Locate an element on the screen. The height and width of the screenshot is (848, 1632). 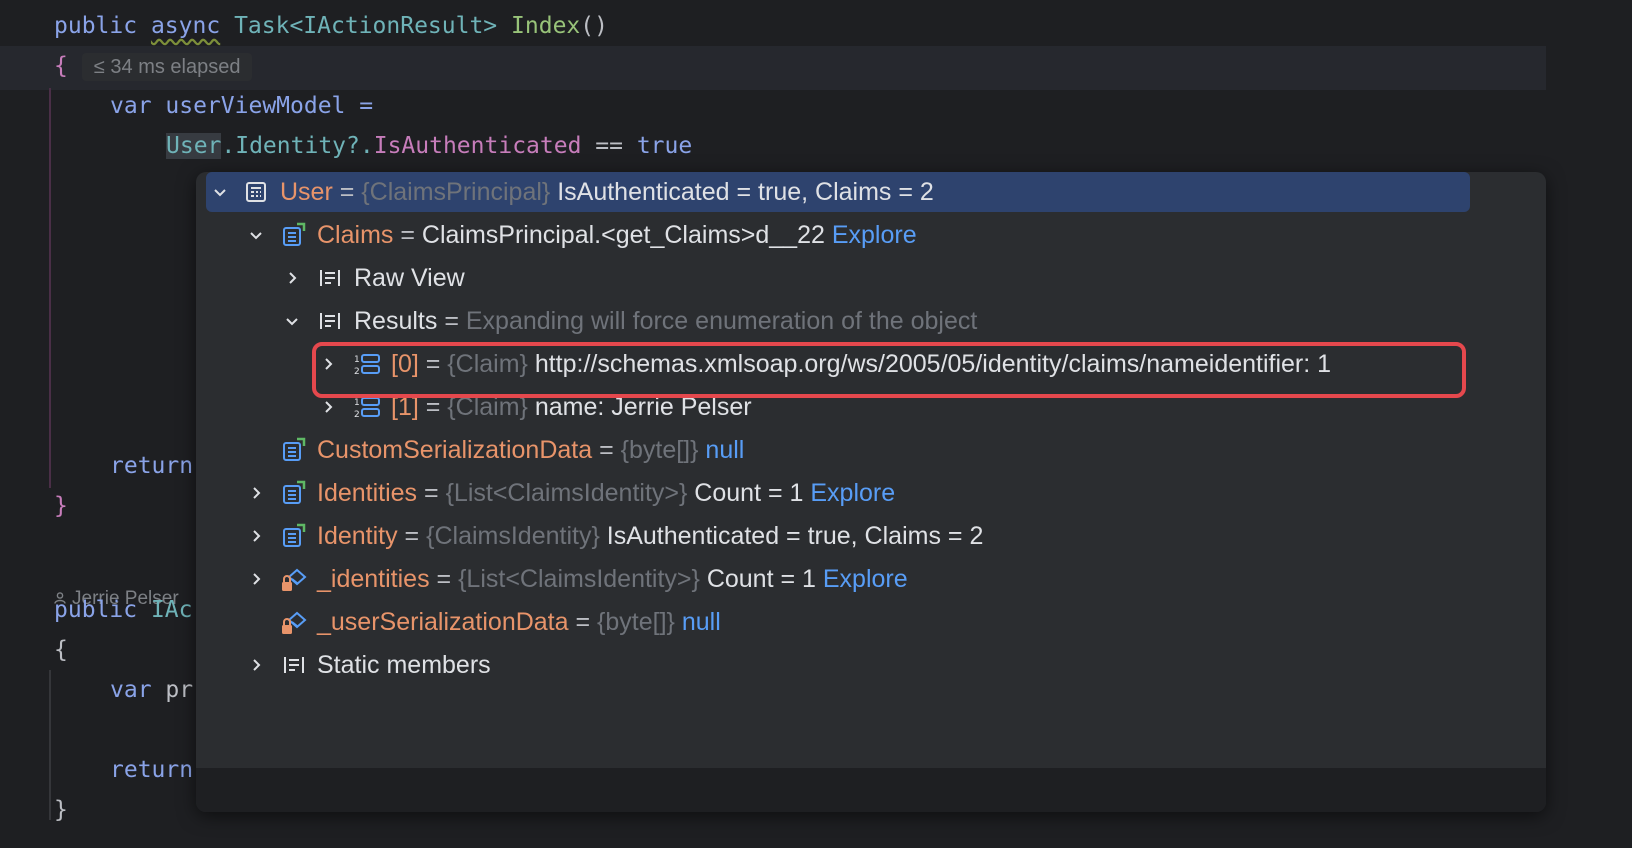
datatip-row-static-members: Static members is located at coordinates (838, 665).